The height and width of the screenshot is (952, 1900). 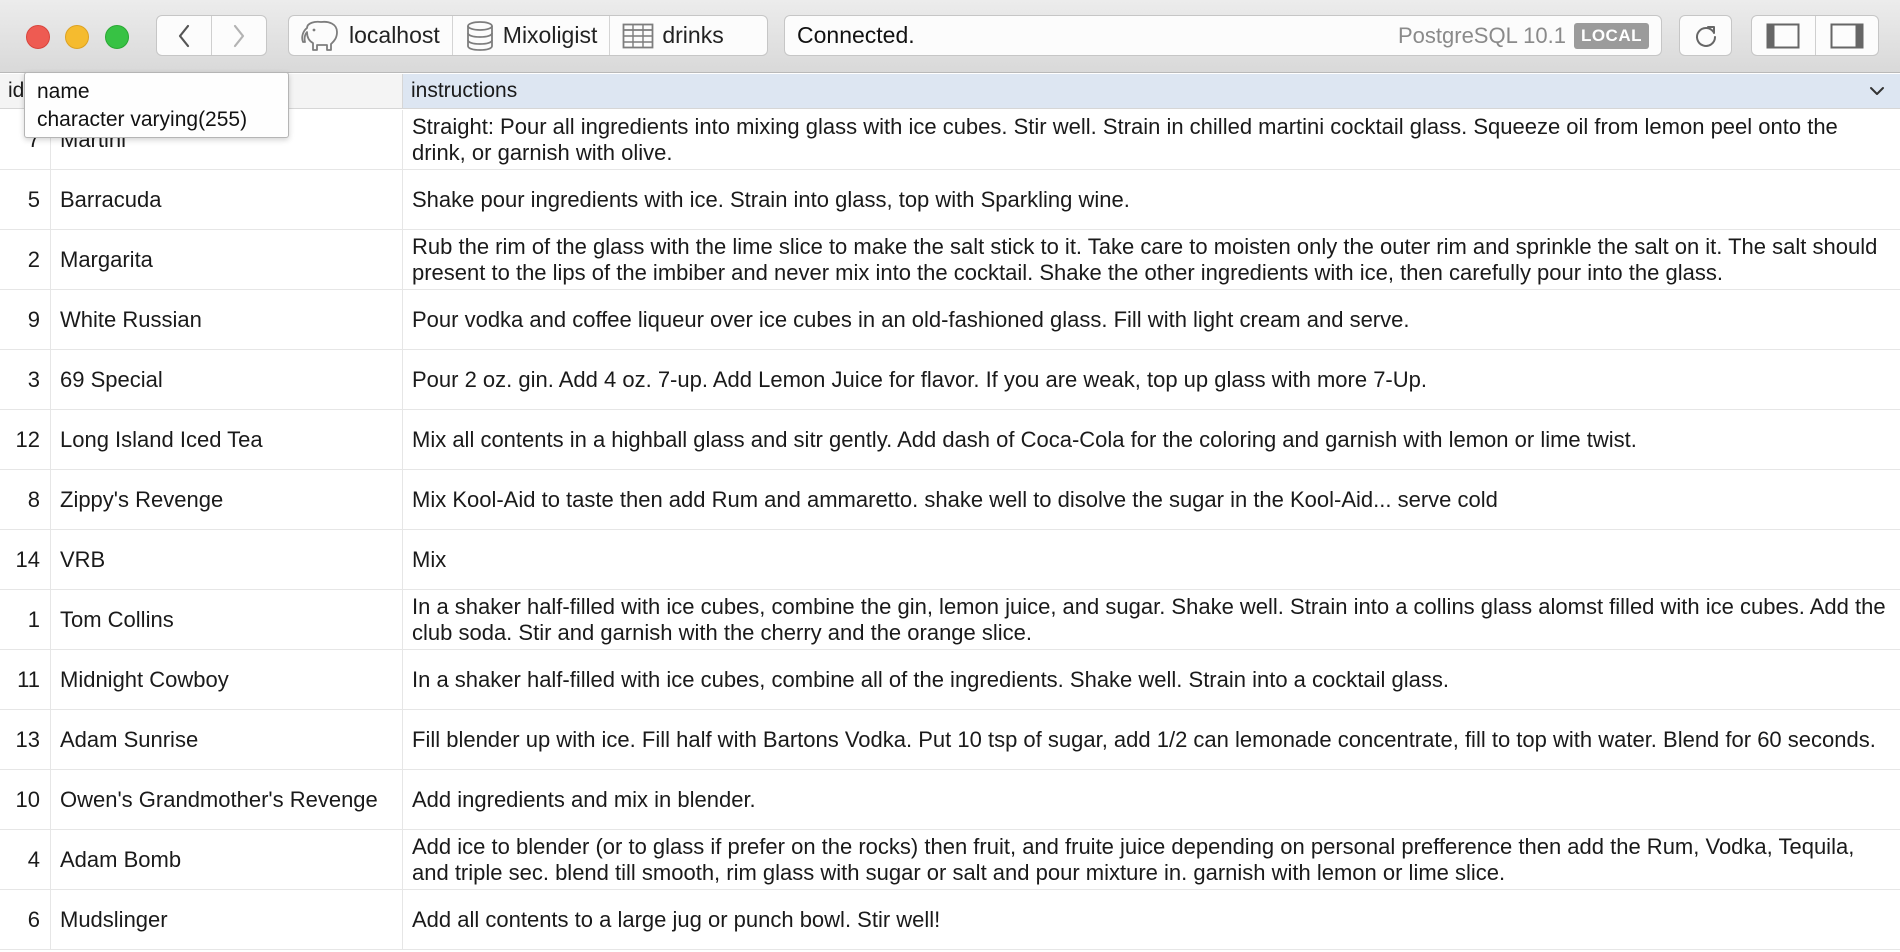 I want to click on database-icon, so click(x=480, y=36).